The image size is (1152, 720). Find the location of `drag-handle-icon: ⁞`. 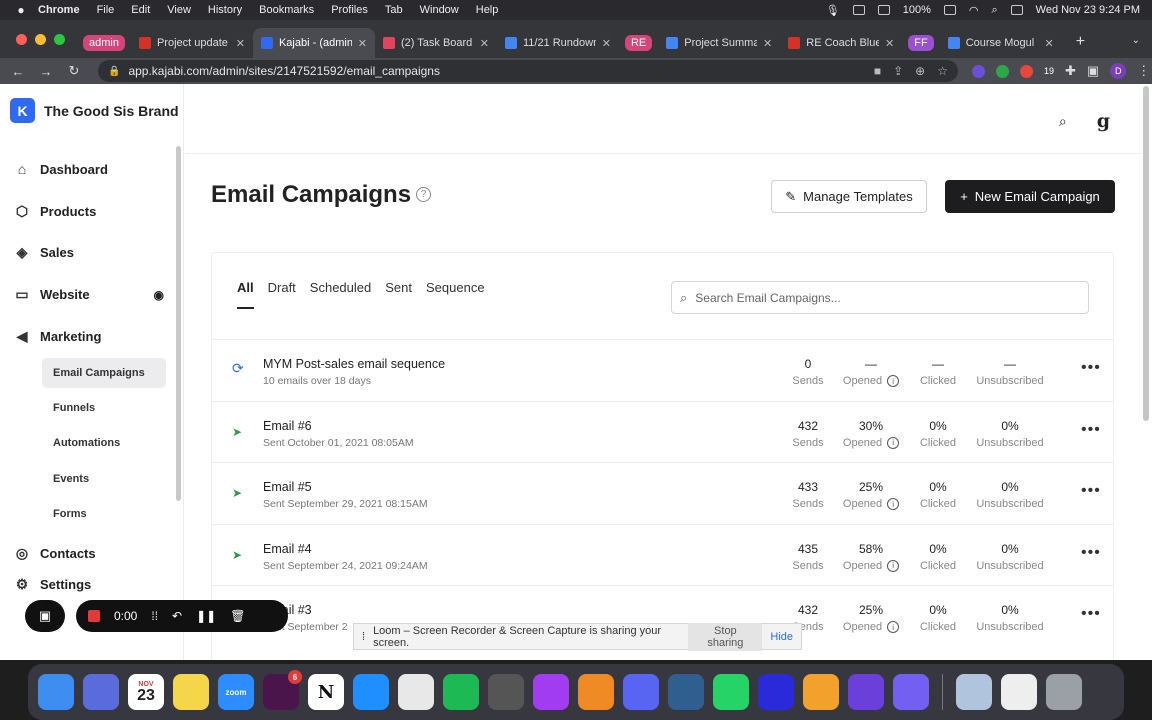

drag-handle-icon: ⁞ is located at coordinates (363, 637).